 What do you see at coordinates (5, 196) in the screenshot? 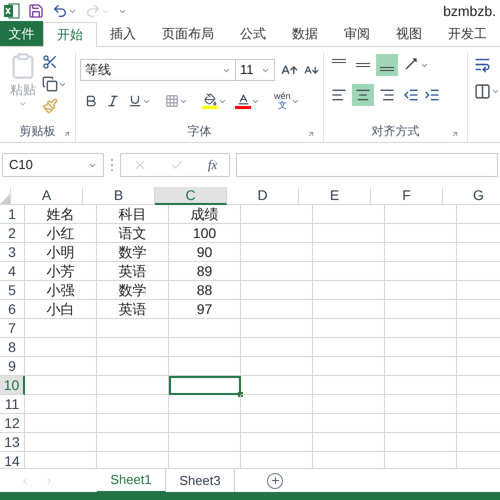
I see `select-all-corner` at bounding box center [5, 196].